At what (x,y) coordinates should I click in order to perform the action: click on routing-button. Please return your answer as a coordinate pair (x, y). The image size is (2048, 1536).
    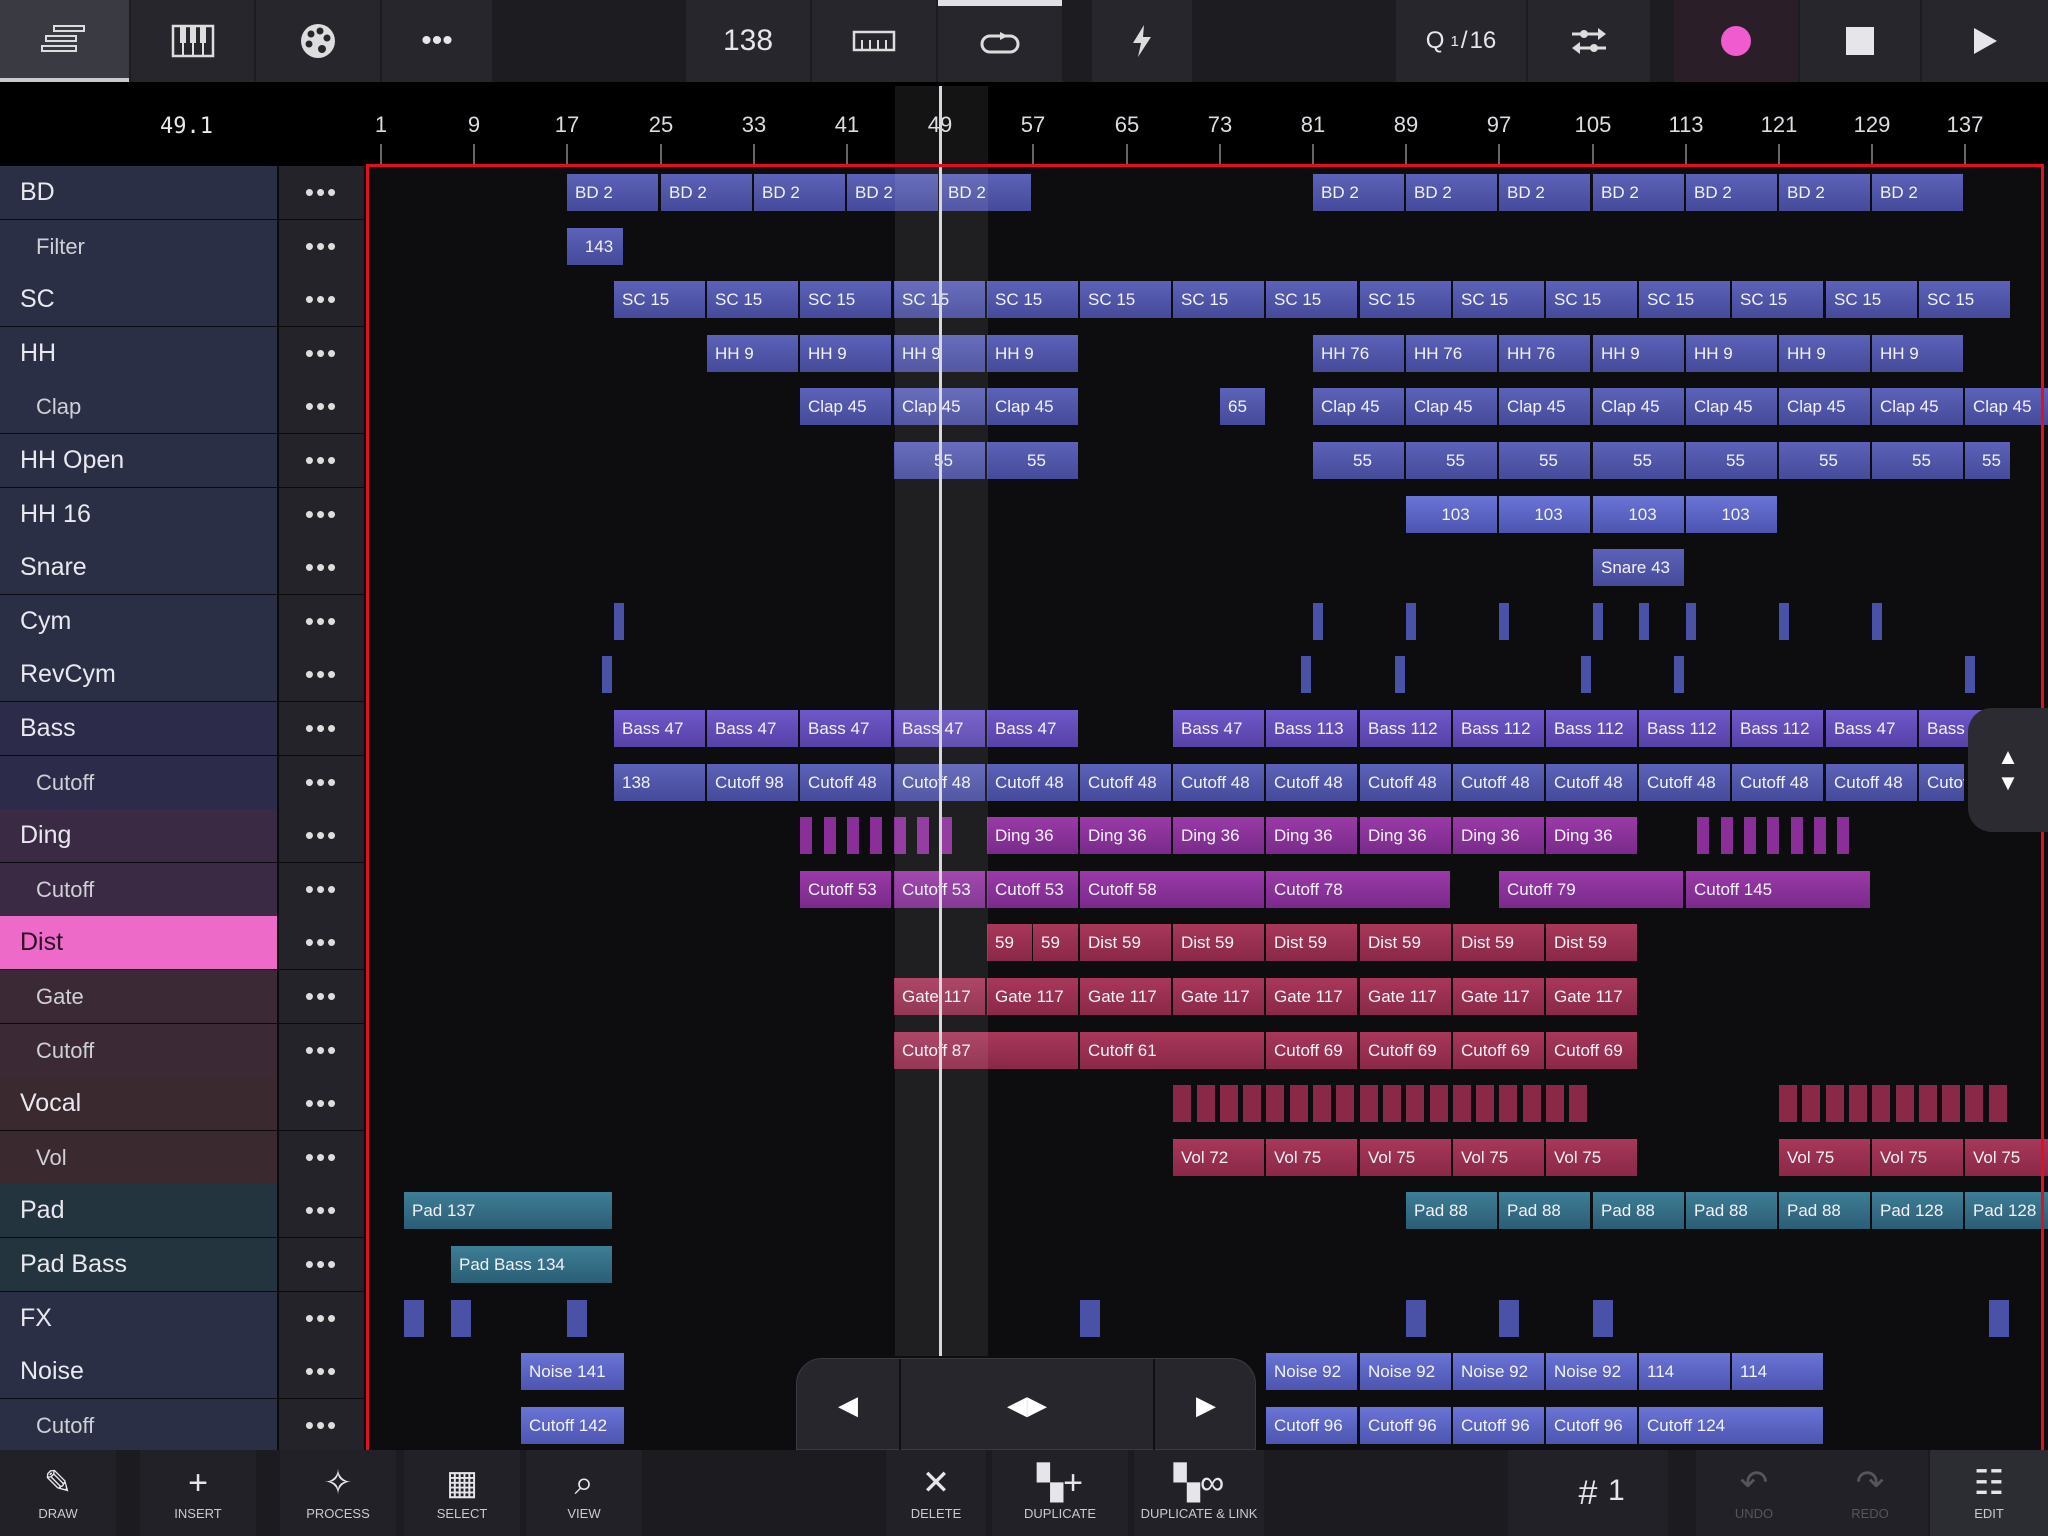
    Looking at the image, I should click on (1589, 41).